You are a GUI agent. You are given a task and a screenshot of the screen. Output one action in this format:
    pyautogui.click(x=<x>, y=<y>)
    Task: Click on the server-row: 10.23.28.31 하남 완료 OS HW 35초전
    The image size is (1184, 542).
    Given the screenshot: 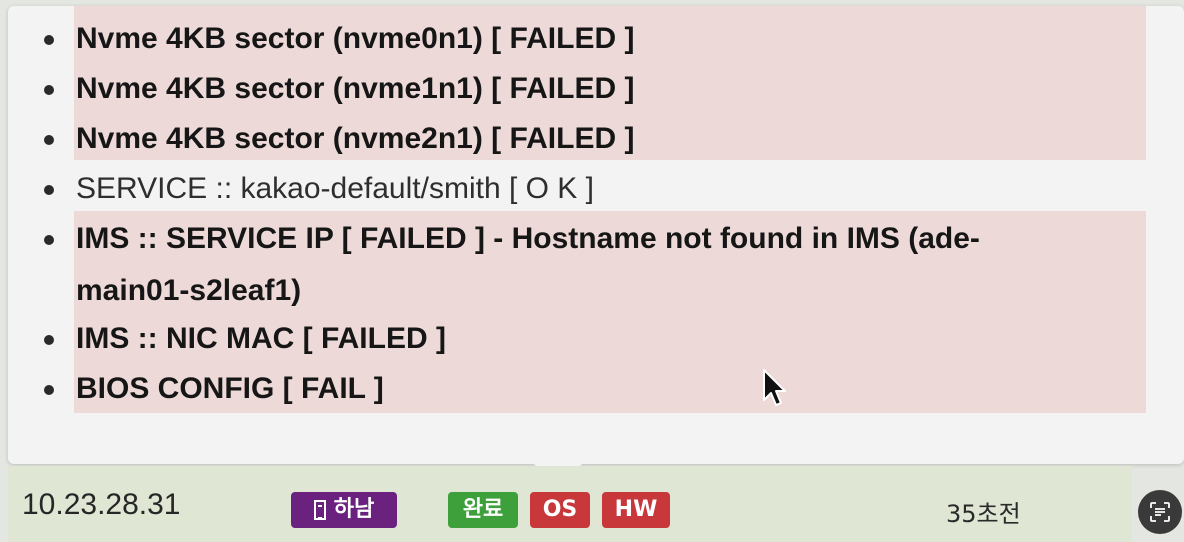 What is the action you would take?
    pyautogui.click(x=570, y=504)
    